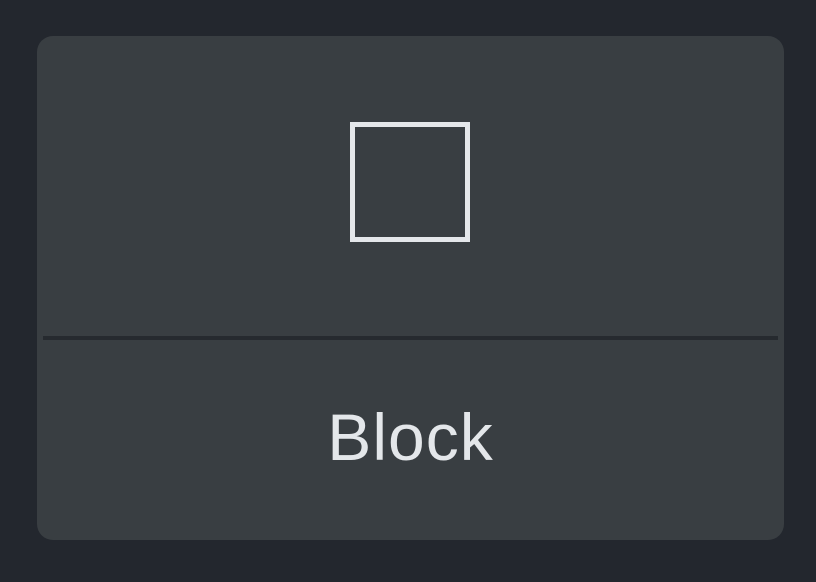 The height and width of the screenshot is (582, 816). What do you see at coordinates (410, 182) in the screenshot?
I see `square-outline-icon` at bounding box center [410, 182].